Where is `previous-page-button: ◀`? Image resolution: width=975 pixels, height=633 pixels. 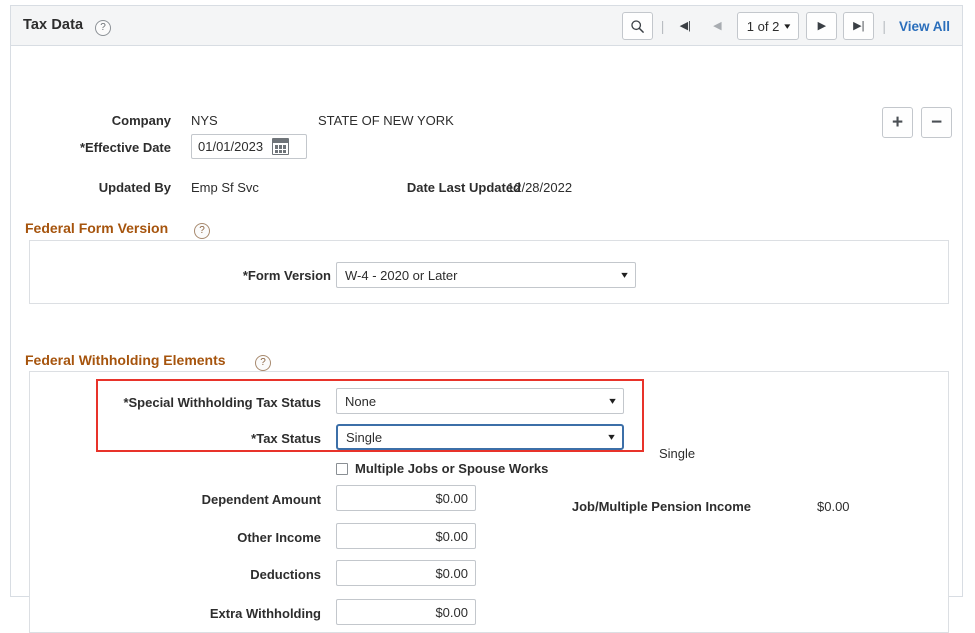
previous-page-button: ◀ is located at coordinates (717, 26).